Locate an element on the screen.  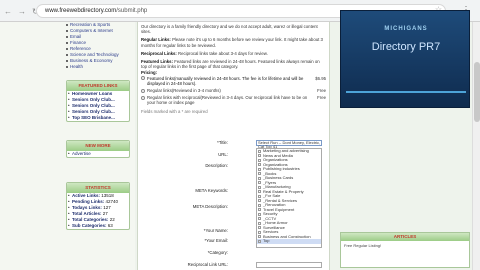
articles-box: ARTICLES Free Regular Listing! is located at coordinates (405, 250).